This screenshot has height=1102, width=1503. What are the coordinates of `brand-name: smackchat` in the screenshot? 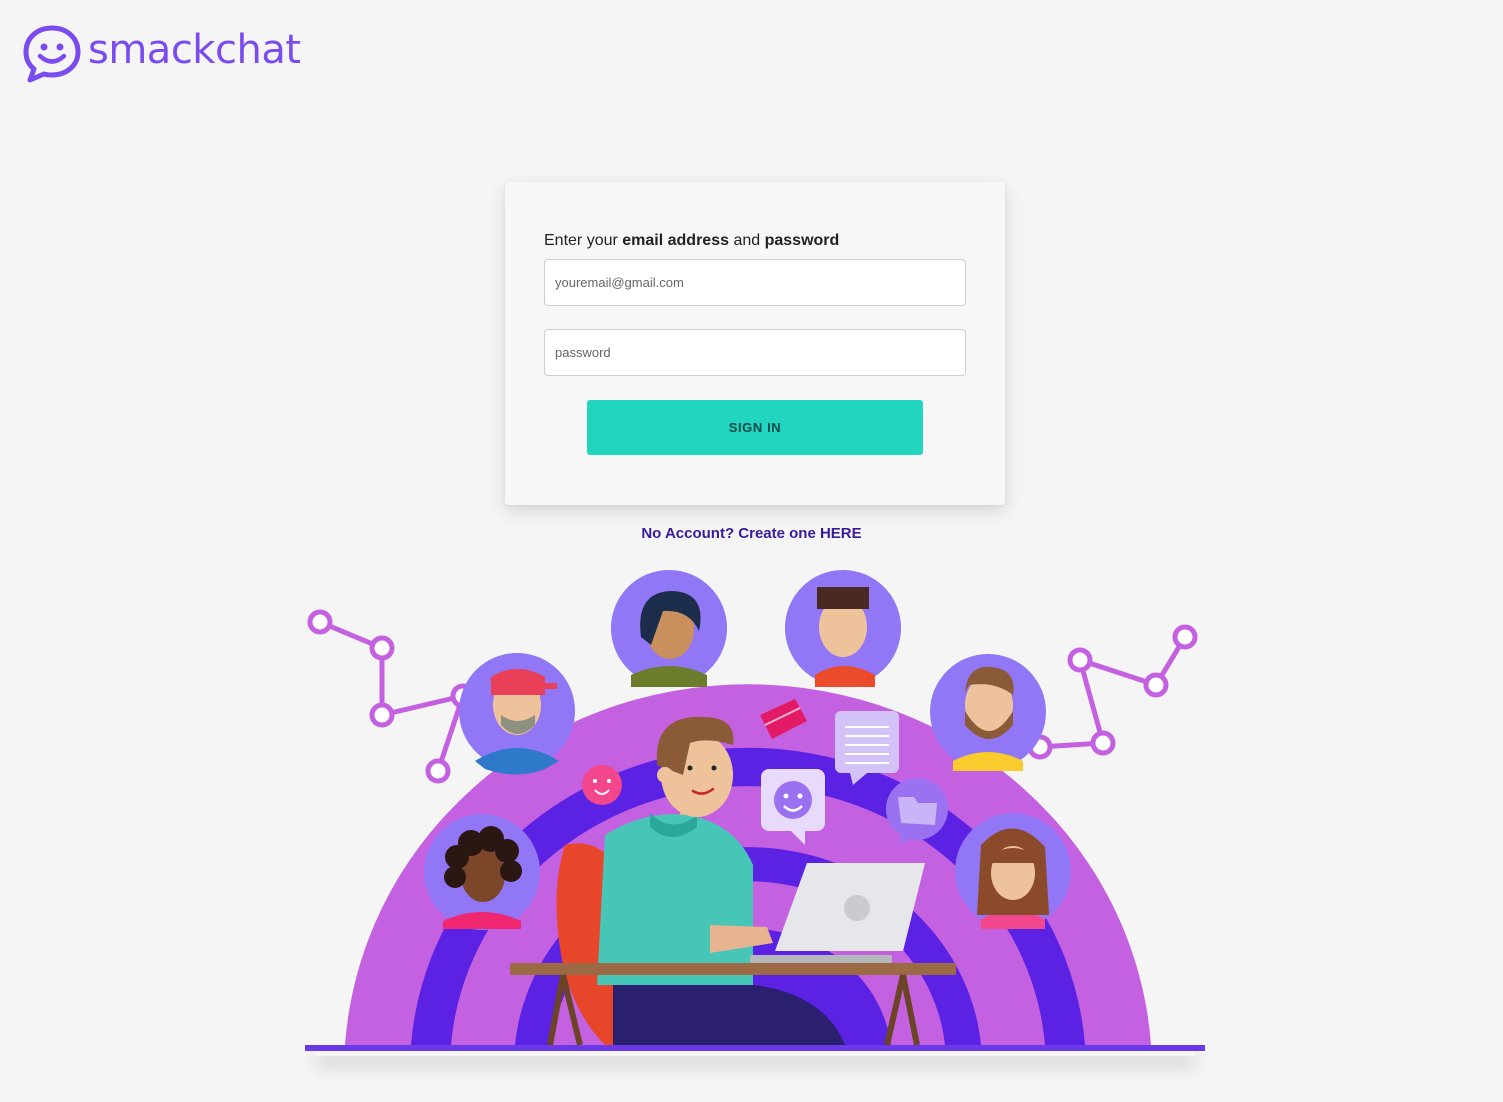 It's located at (194, 50).